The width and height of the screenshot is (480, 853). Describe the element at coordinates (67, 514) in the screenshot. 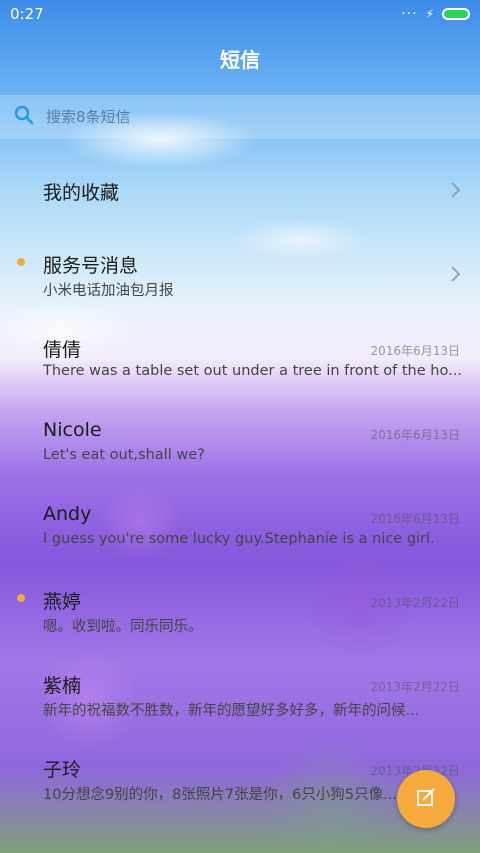

I see `contact-name: Andy` at that location.